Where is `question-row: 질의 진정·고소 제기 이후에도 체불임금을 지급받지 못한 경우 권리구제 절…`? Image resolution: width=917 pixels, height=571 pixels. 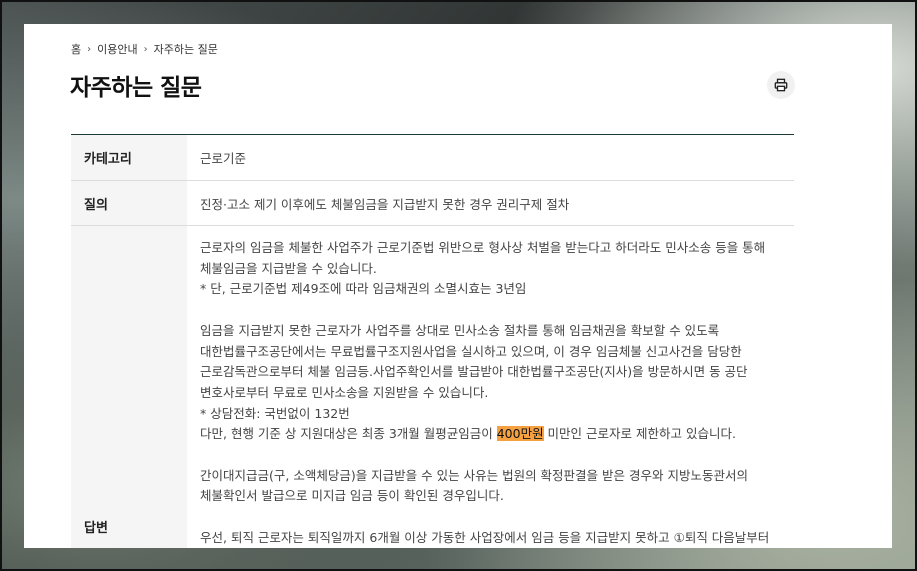
question-row: 질의 진정·고소 제기 이후에도 체불임금을 지급받지 못한 경우 권리구제 절… is located at coordinates (432, 203).